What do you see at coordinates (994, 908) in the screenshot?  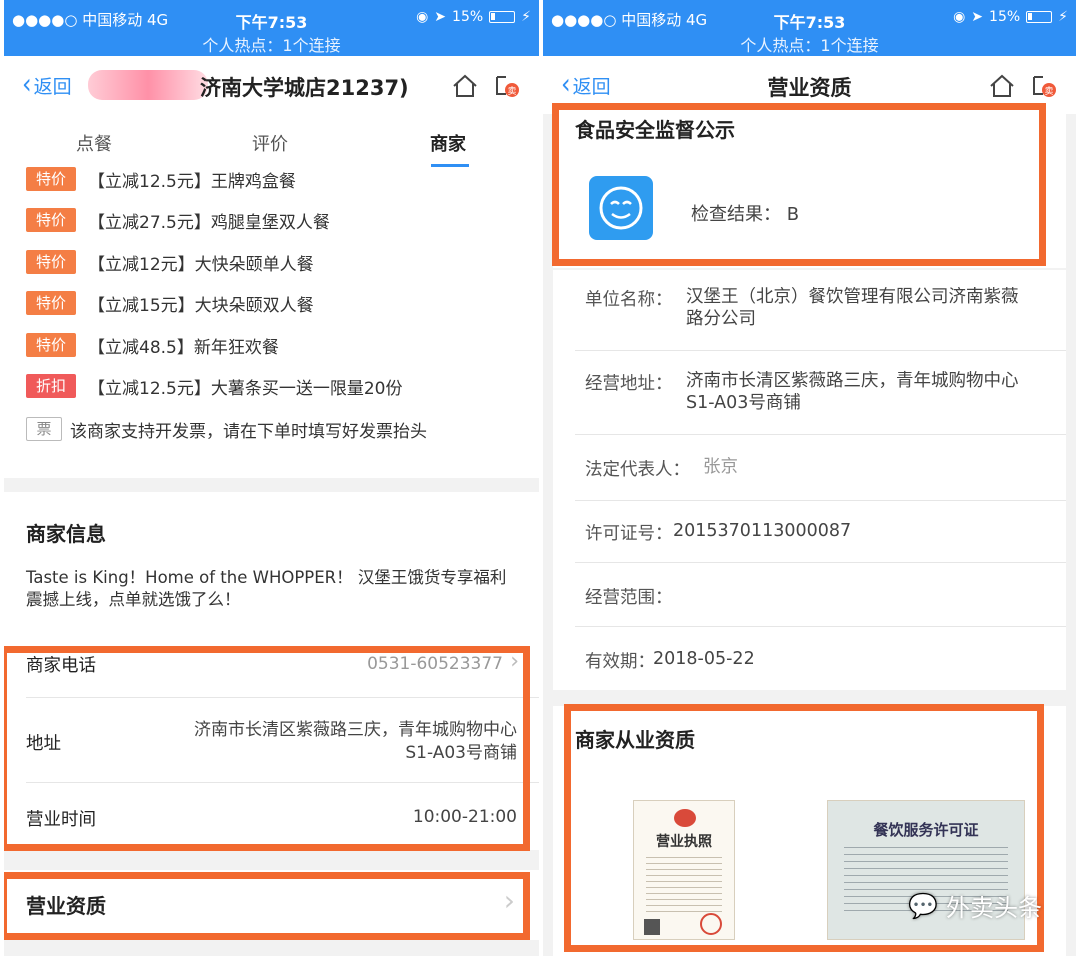 I see `watermark-text: 外卖头条` at bounding box center [994, 908].